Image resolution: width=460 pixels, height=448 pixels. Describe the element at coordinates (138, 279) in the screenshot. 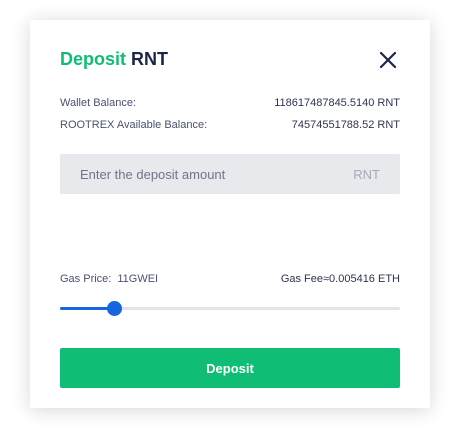

I see `gas-price-value: 11GWEI` at that location.